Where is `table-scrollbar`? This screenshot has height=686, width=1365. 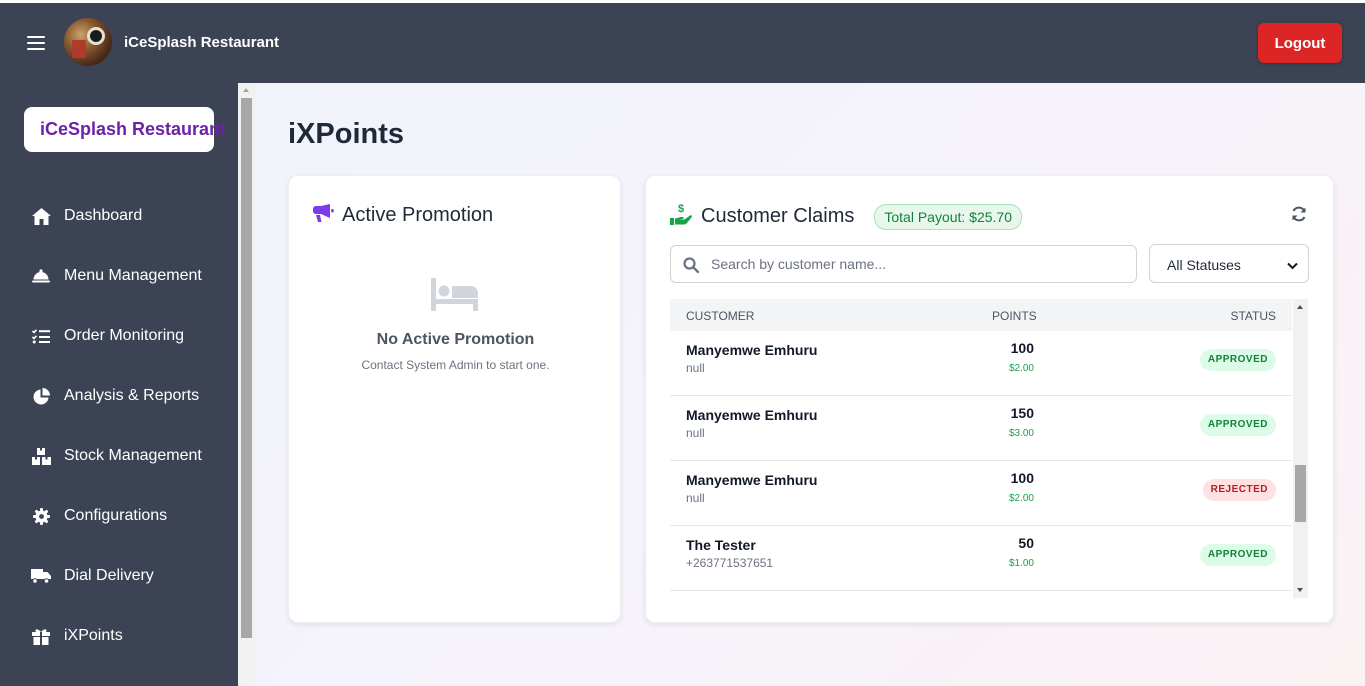 table-scrollbar is located at coordinates (1300, 448).